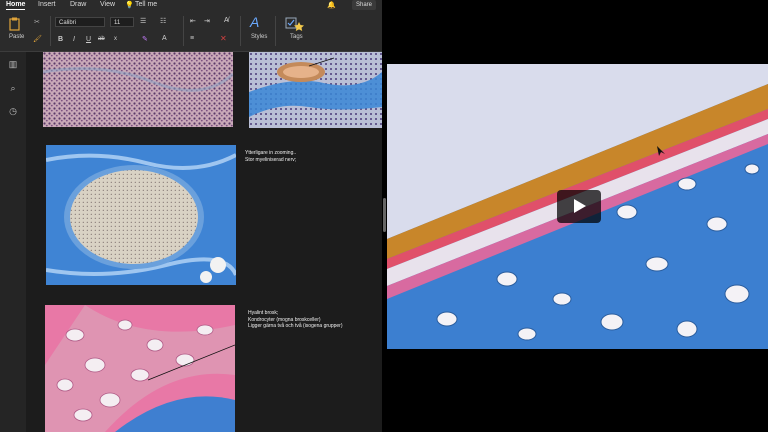 The width and height of the screenshot is (768, 432). Describe the element at coordinates (101, 39) in the screenshot. I see `strikethrough-button: ab` at that location.